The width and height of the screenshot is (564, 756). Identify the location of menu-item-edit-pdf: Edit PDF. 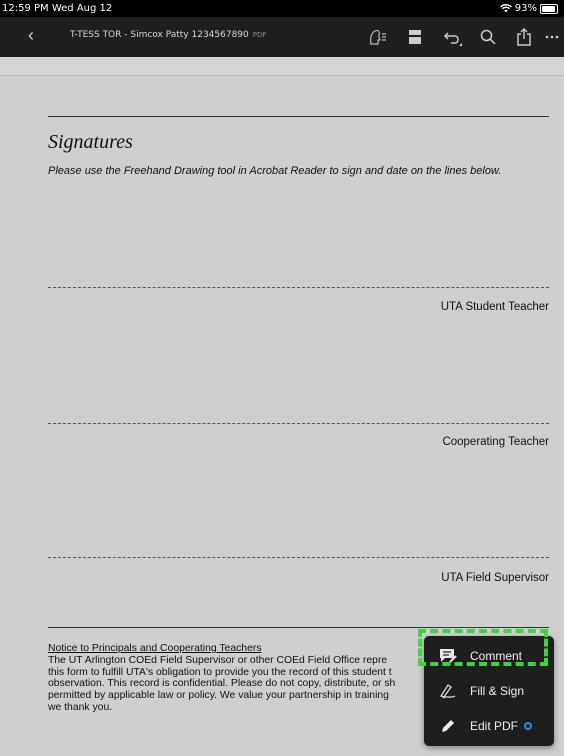
(489, 726).